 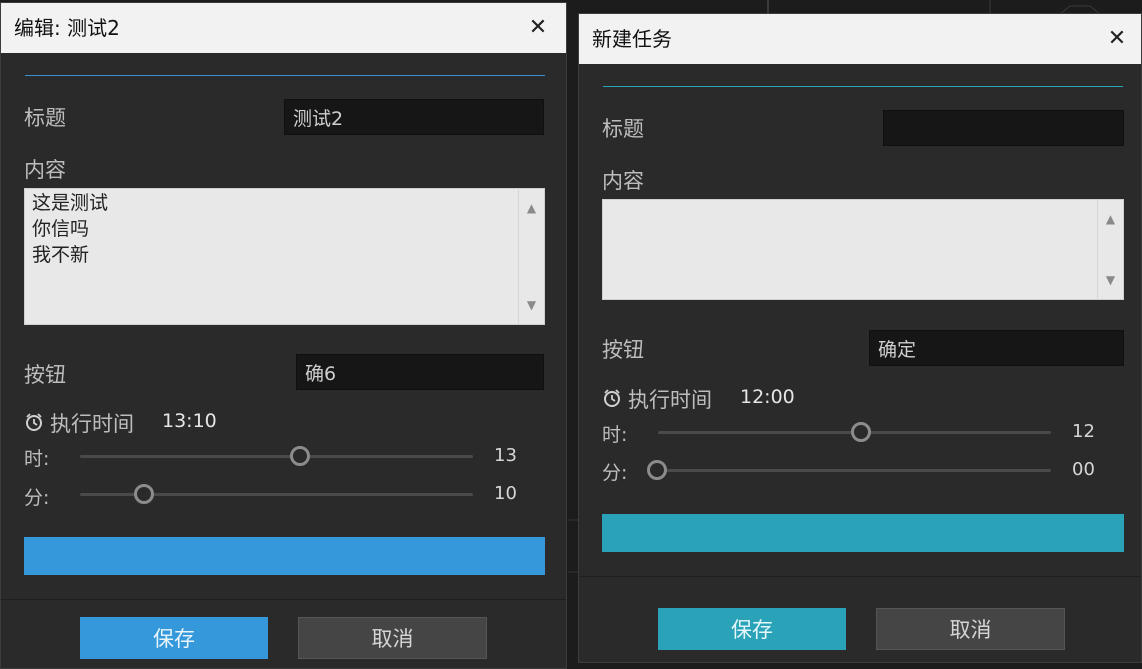 What do you see at coordinates (767, 397) in the screenshot?
I see `schedule-time-value: 12:00` at bounding box center [767, 397].